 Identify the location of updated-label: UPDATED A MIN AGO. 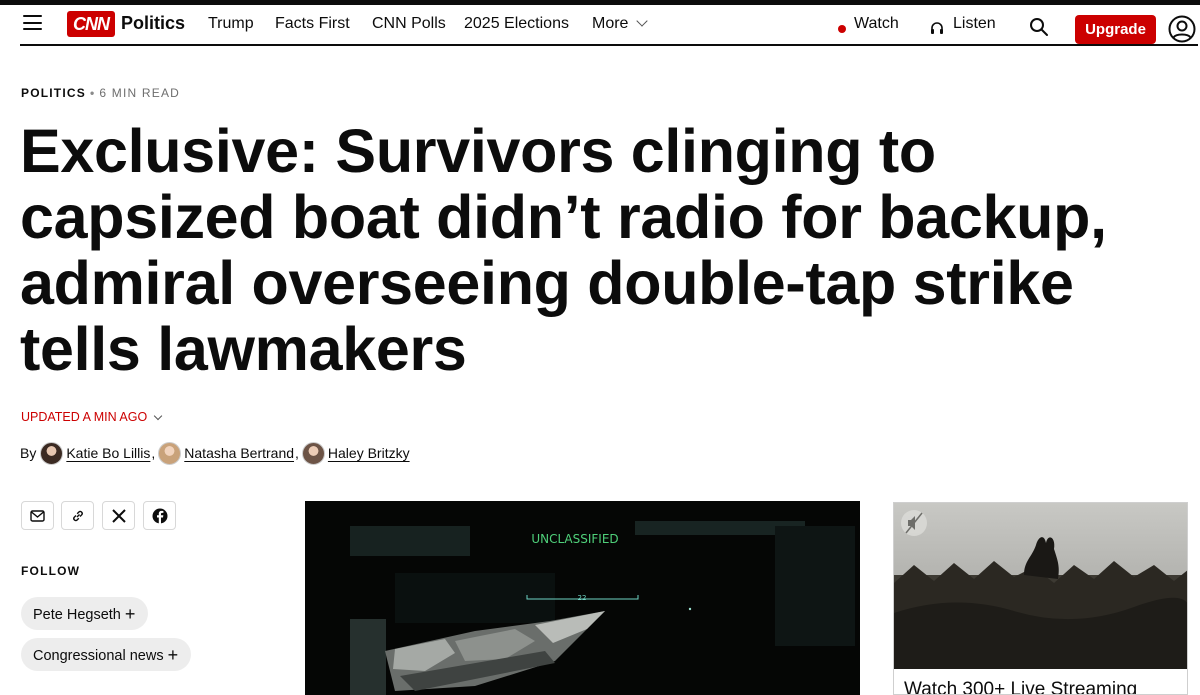
(84, 417).